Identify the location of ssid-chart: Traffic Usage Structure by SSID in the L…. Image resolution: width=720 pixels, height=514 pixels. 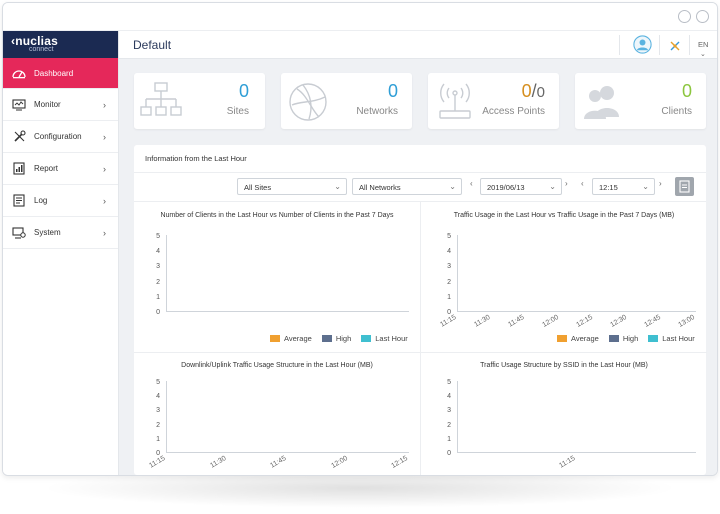
(563, 413).